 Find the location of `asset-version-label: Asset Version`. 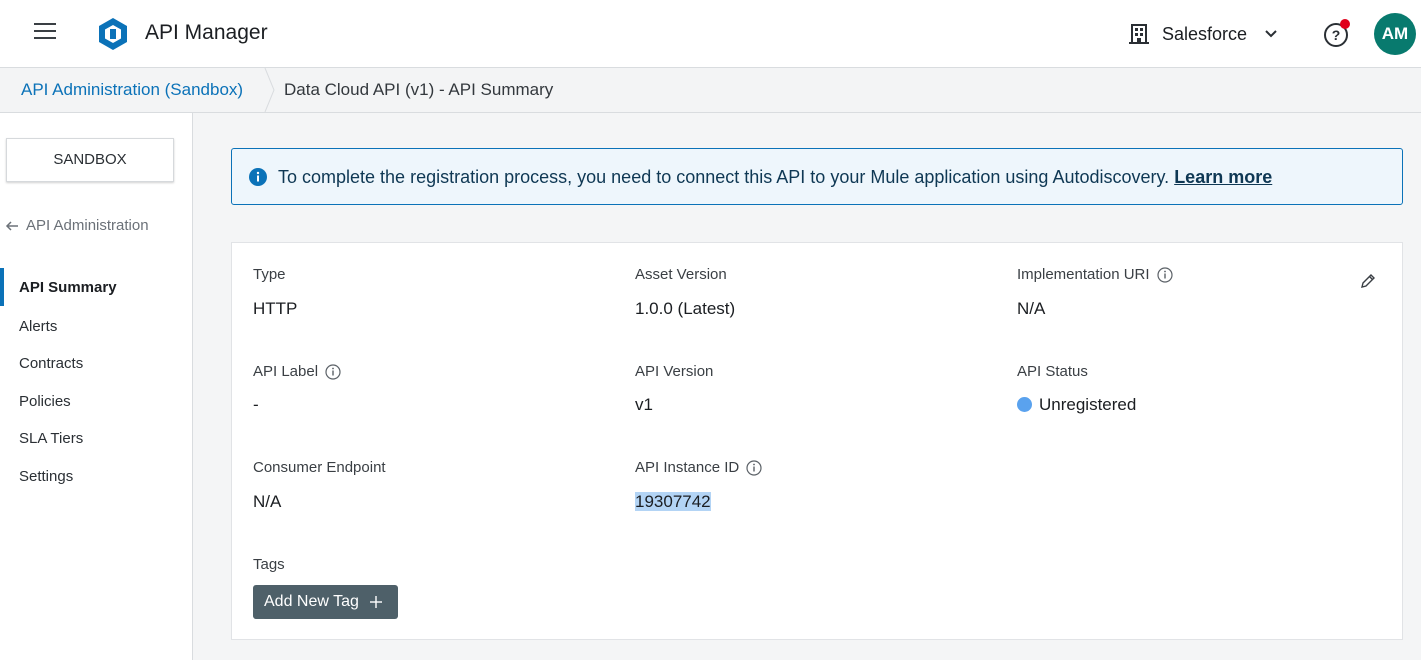

asset-version-label: Asset Version is located at coordinates (681, 274).